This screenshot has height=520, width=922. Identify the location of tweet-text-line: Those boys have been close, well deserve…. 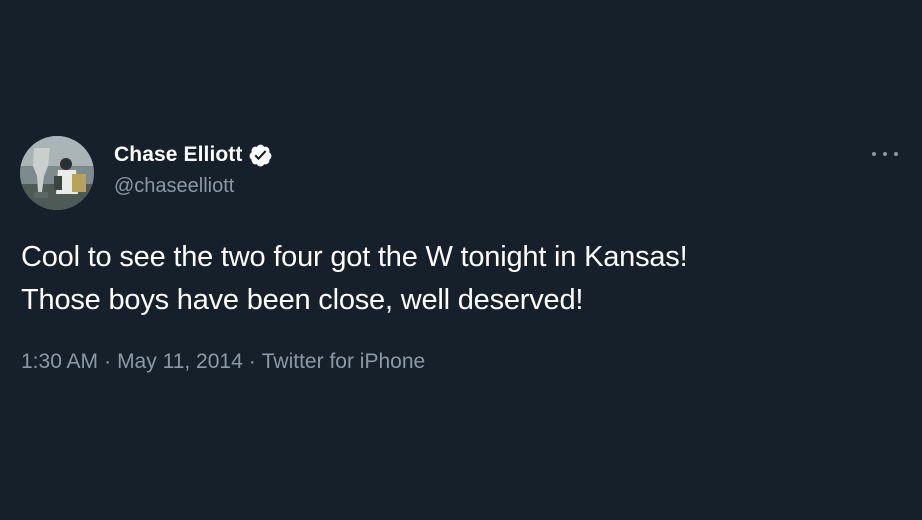
(302, 300).